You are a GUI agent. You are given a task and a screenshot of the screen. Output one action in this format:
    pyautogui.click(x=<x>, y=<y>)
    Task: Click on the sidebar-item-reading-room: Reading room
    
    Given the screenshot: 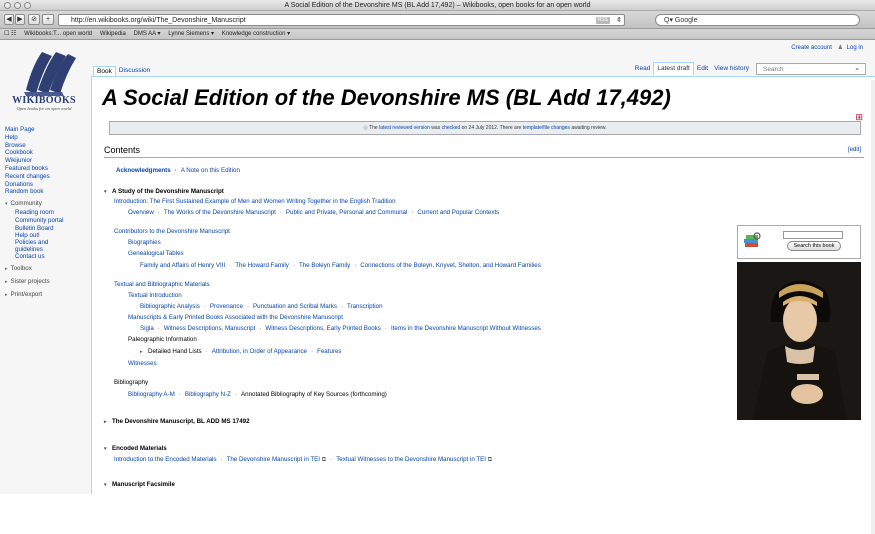 What is the action you would take?
    pyautogui.click(x=45, y=213)
    